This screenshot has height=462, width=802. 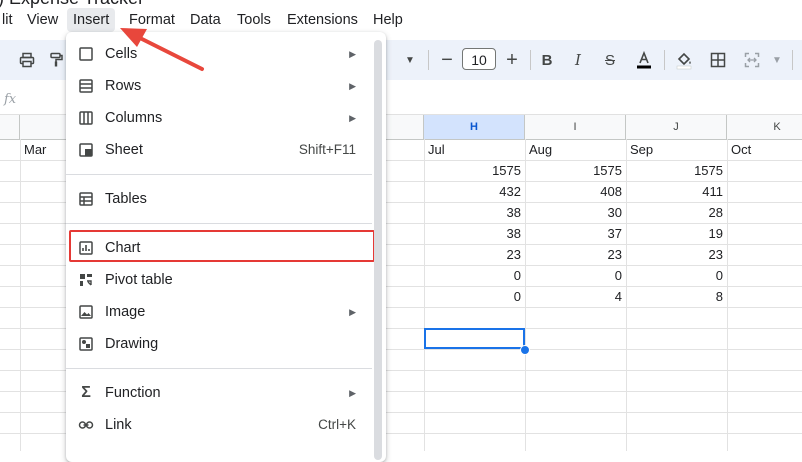 What do you see at coordinates (512, 60) in the screenshot?
I see `increase-font-icon: +` at bounding box center [512, 60].